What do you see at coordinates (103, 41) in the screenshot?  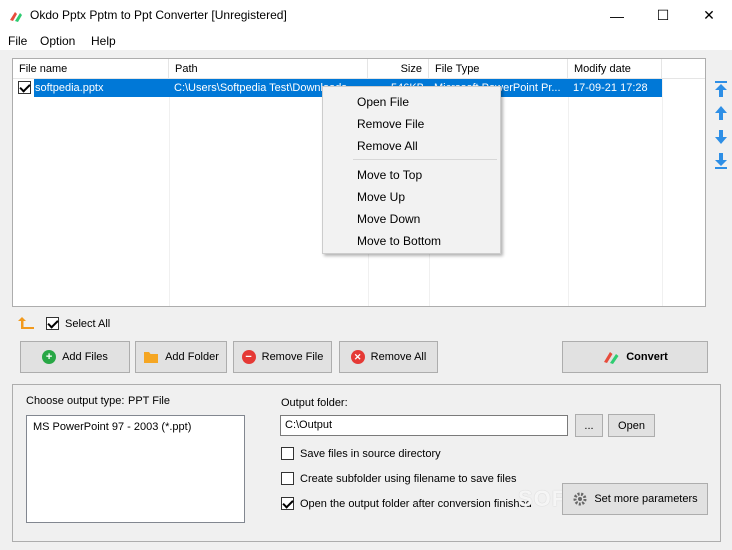 I see `menu-help: Help` at bounding box center [103, 41].